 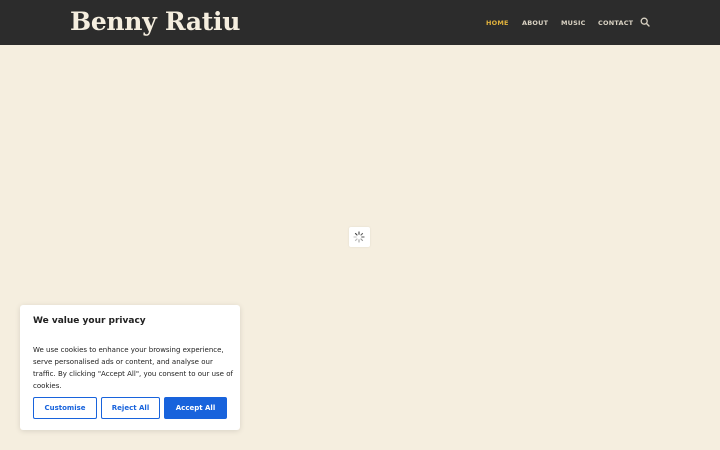 I want to click on cookie-title: We value your privacy, so click(x=89, y=321).